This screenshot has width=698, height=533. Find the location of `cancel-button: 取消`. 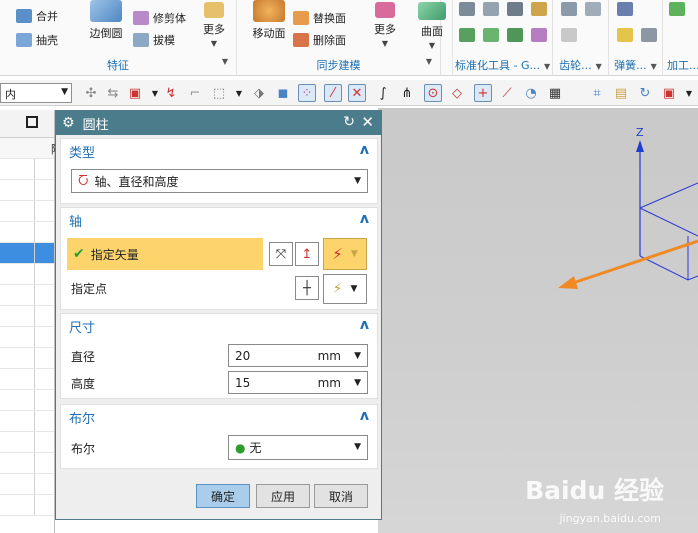

cancel-button: 取消 is located at coordinates (341, 496).